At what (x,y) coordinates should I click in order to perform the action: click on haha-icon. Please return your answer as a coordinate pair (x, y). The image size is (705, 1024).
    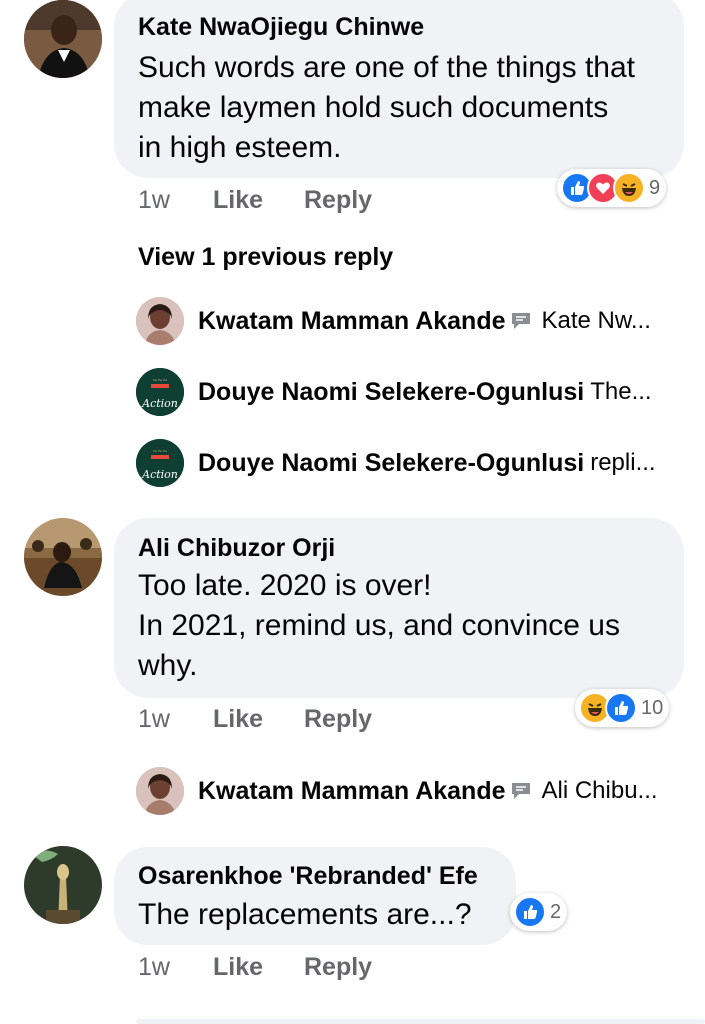
    Looking at the image, I should click on (629, 188).